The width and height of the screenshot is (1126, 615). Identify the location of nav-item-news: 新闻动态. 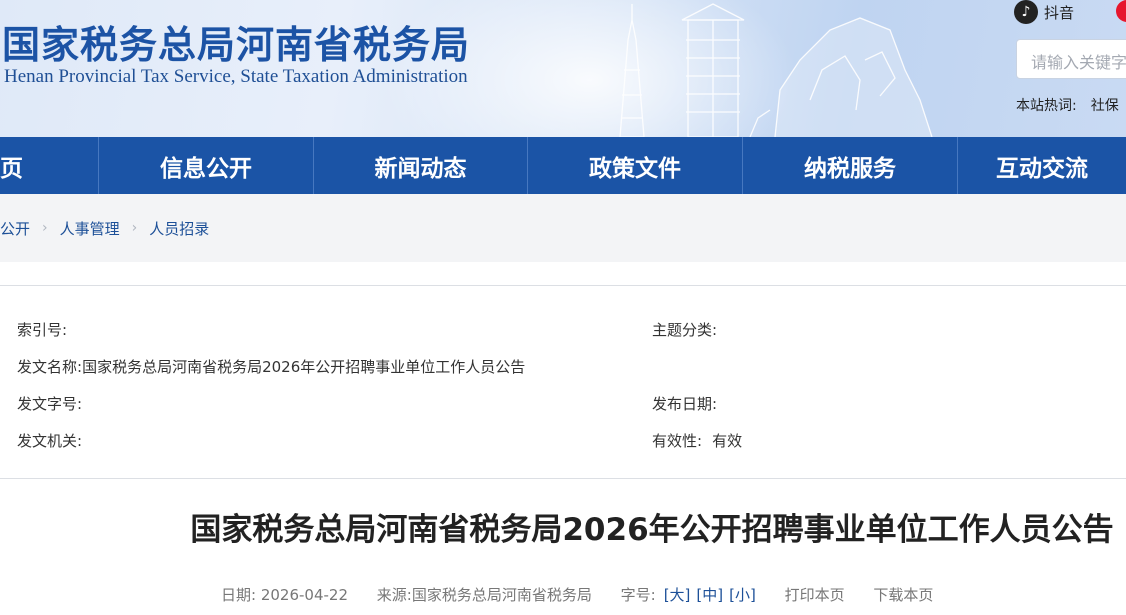
(421, 165).